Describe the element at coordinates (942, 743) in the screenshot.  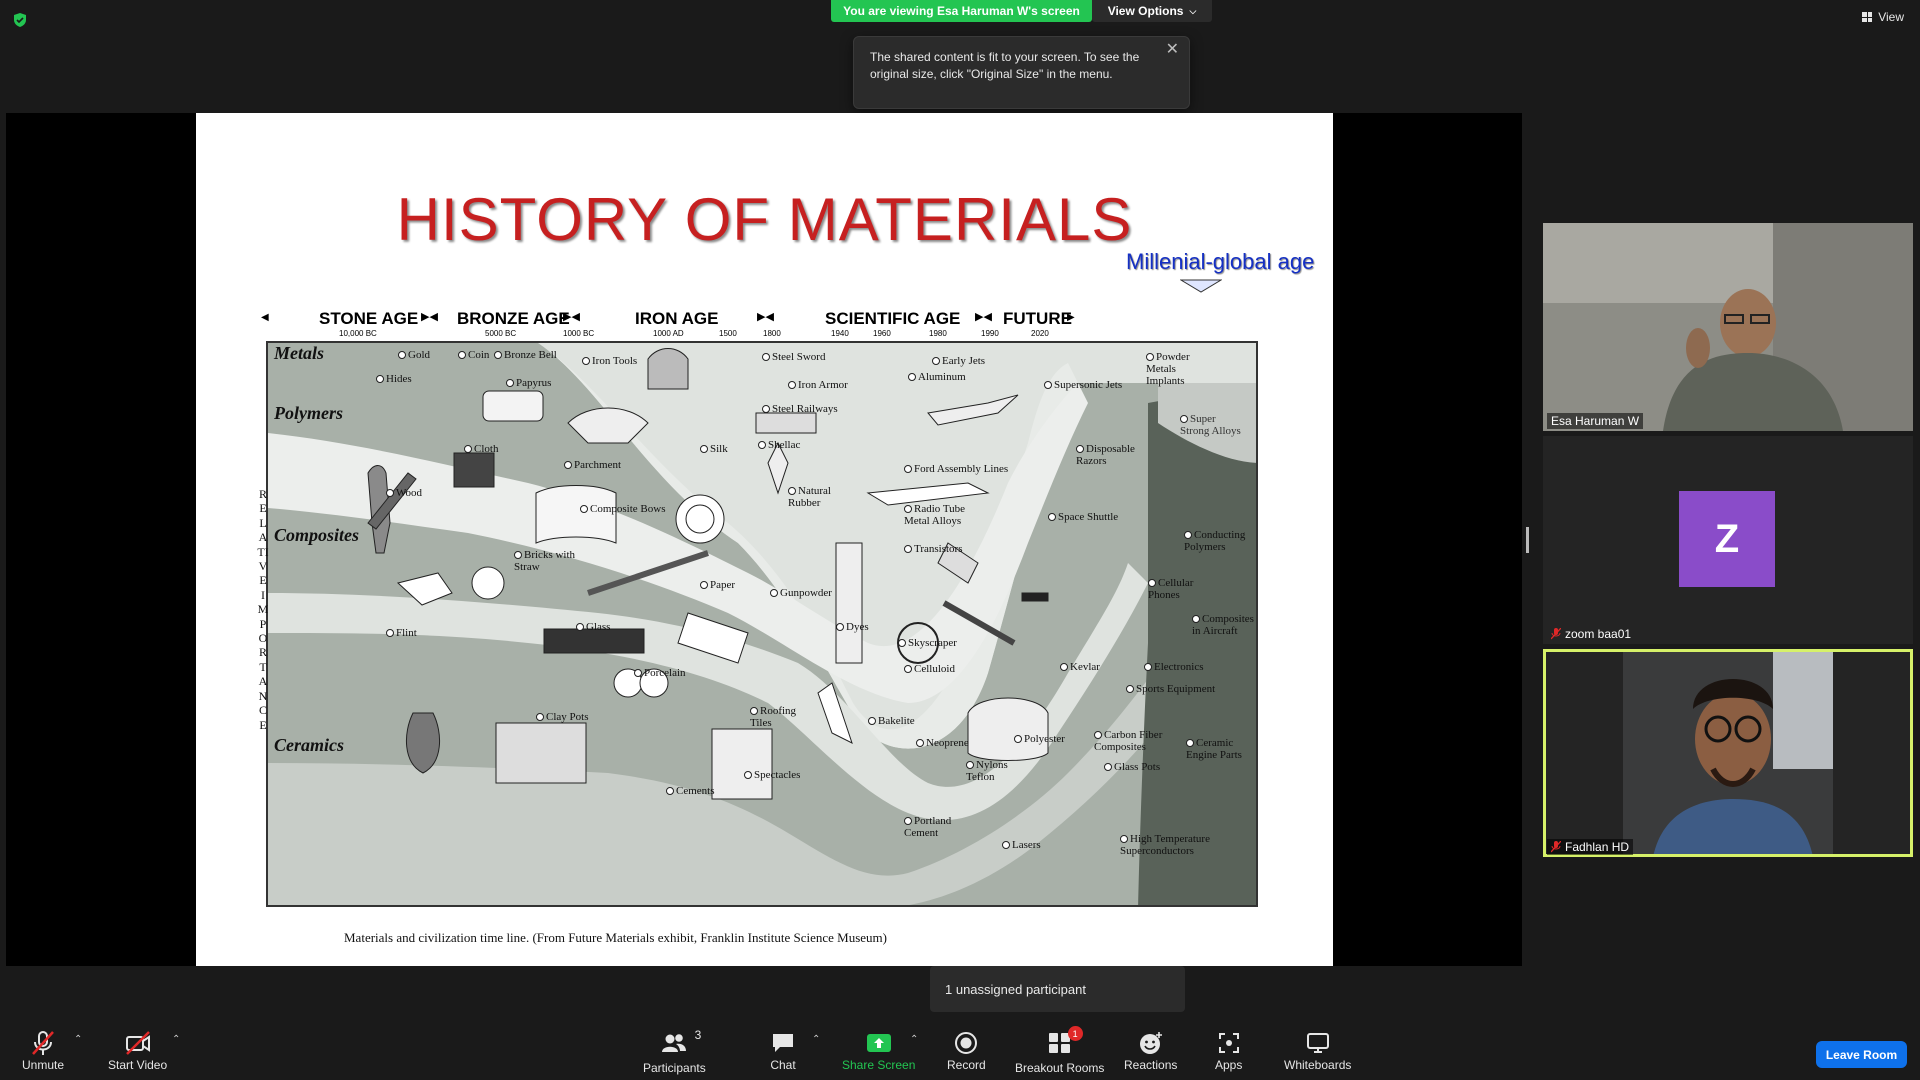
I see `item-neoprene: Neoprene` at that location.